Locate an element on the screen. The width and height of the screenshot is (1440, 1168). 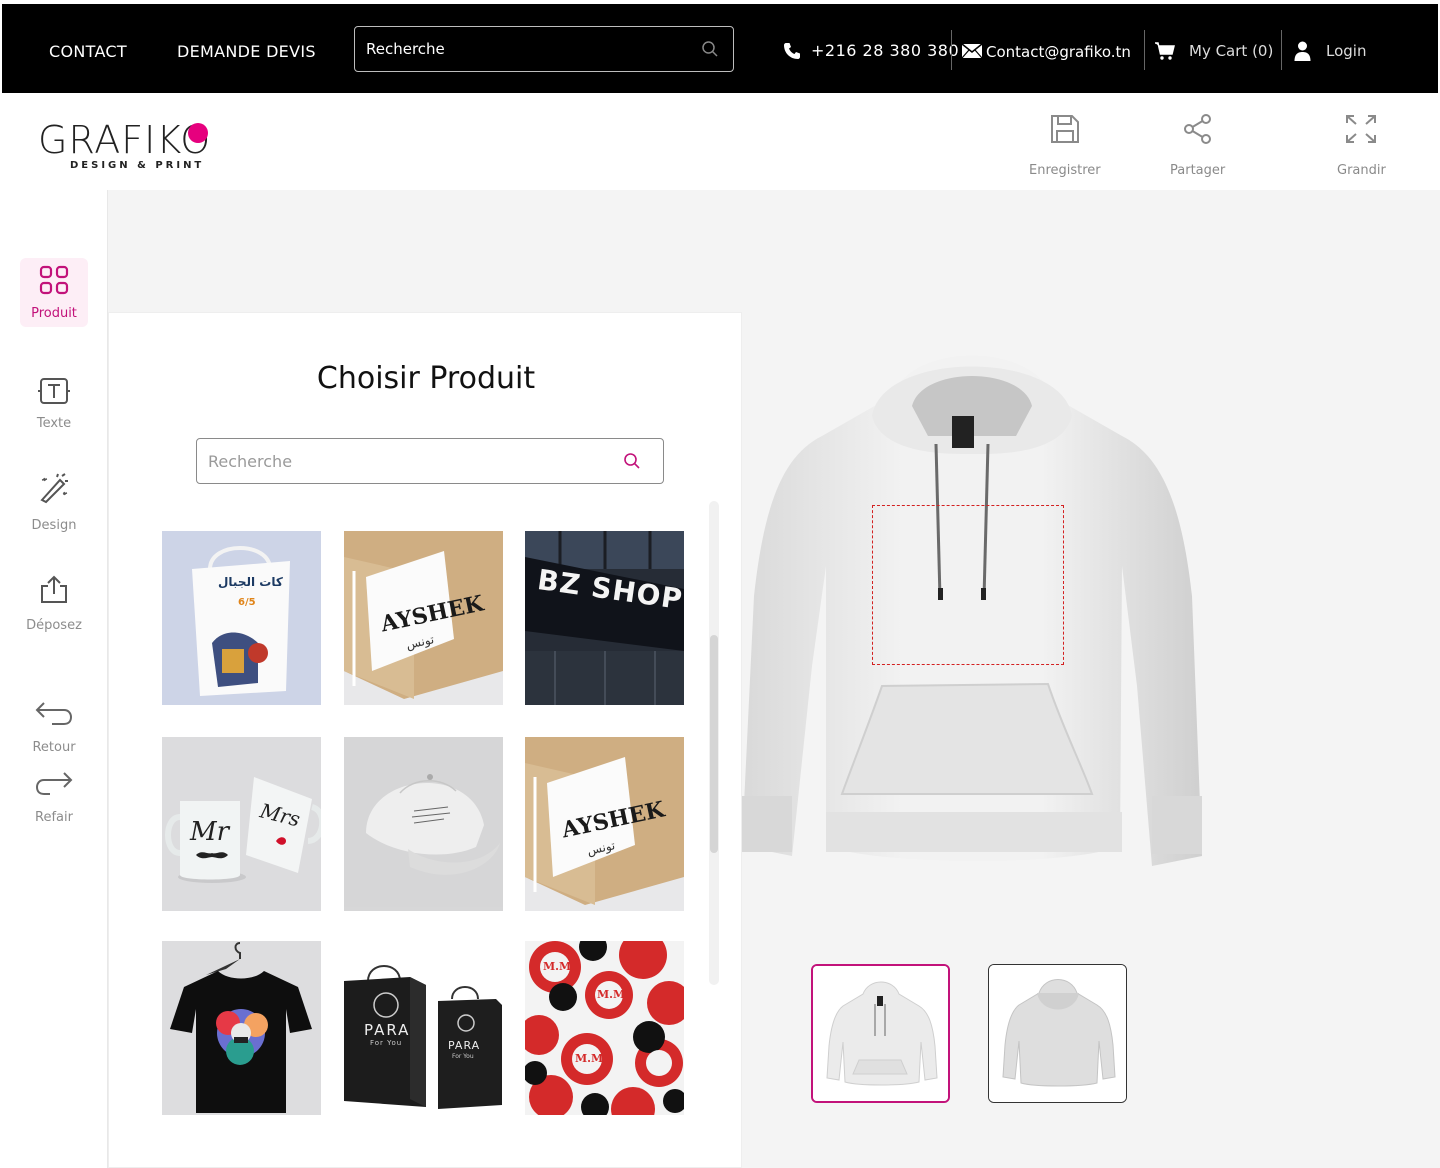
cap-image is located at coordinates (423, 822).